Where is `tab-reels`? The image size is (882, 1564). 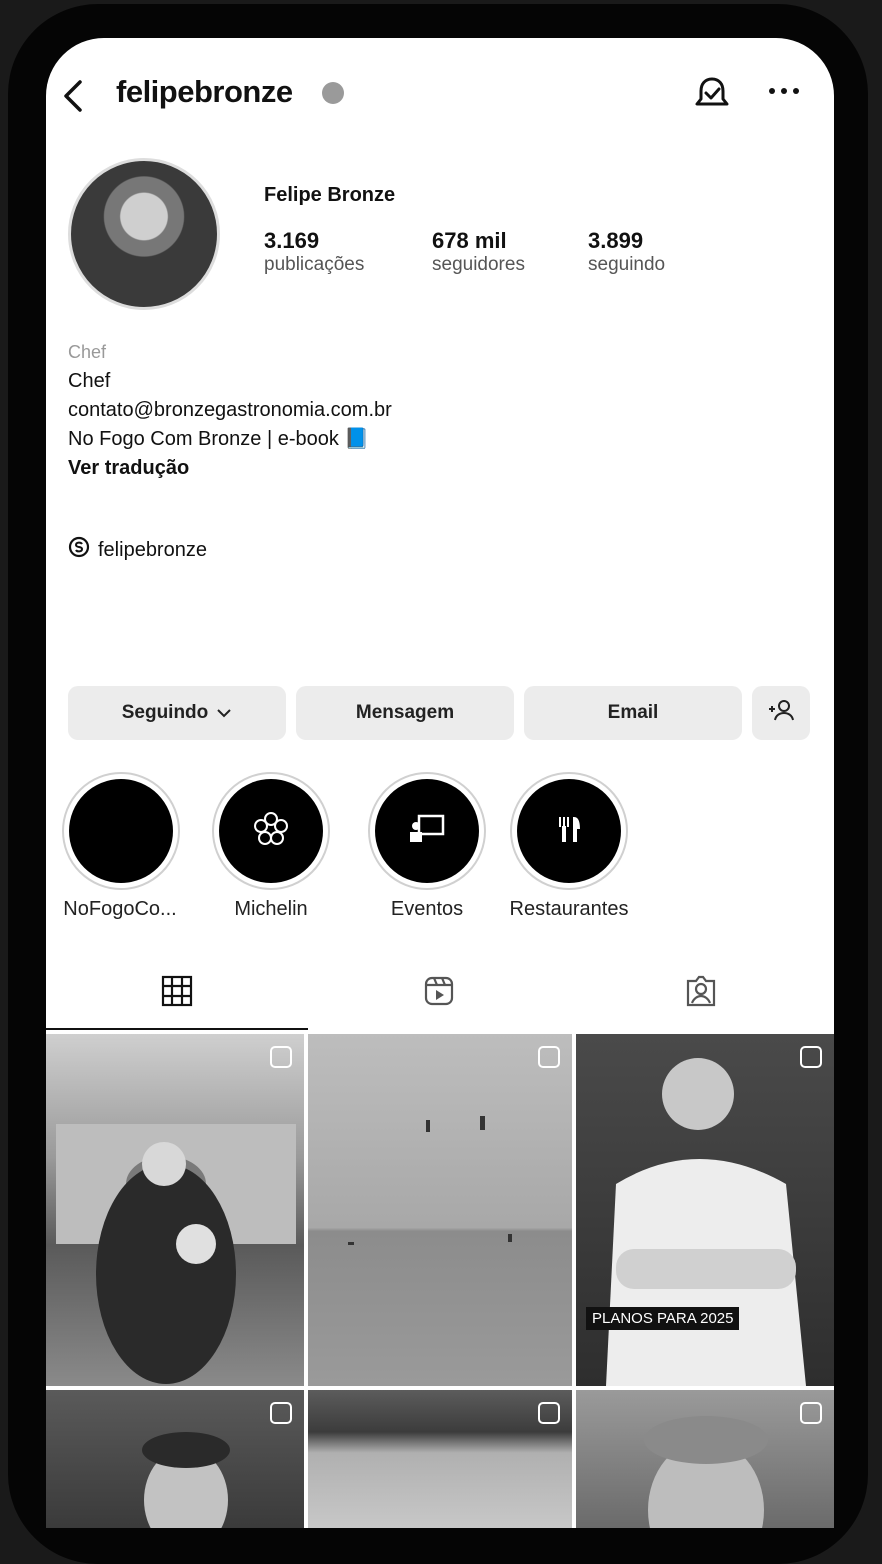 tab-reels is located at coordinates (439, 993).